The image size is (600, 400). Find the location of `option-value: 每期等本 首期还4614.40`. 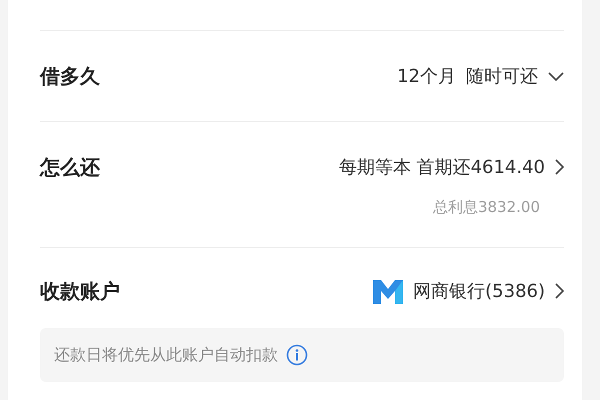

option-value: 每期等本 首期还4614.40 is located at coordinates (441, 167).